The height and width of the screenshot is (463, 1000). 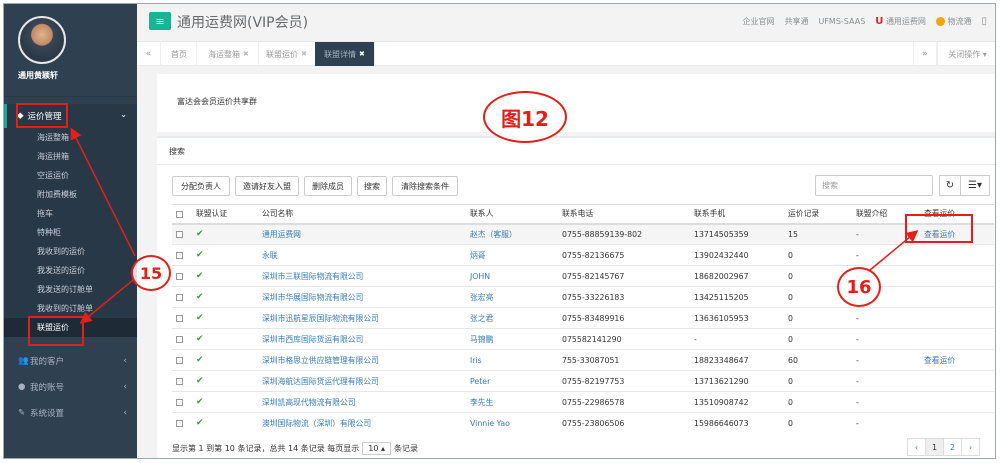 What do you see at coordinates (179, 54) in the screenshot?
I see `tab-home: 首页` at bounding box center [179, 54].